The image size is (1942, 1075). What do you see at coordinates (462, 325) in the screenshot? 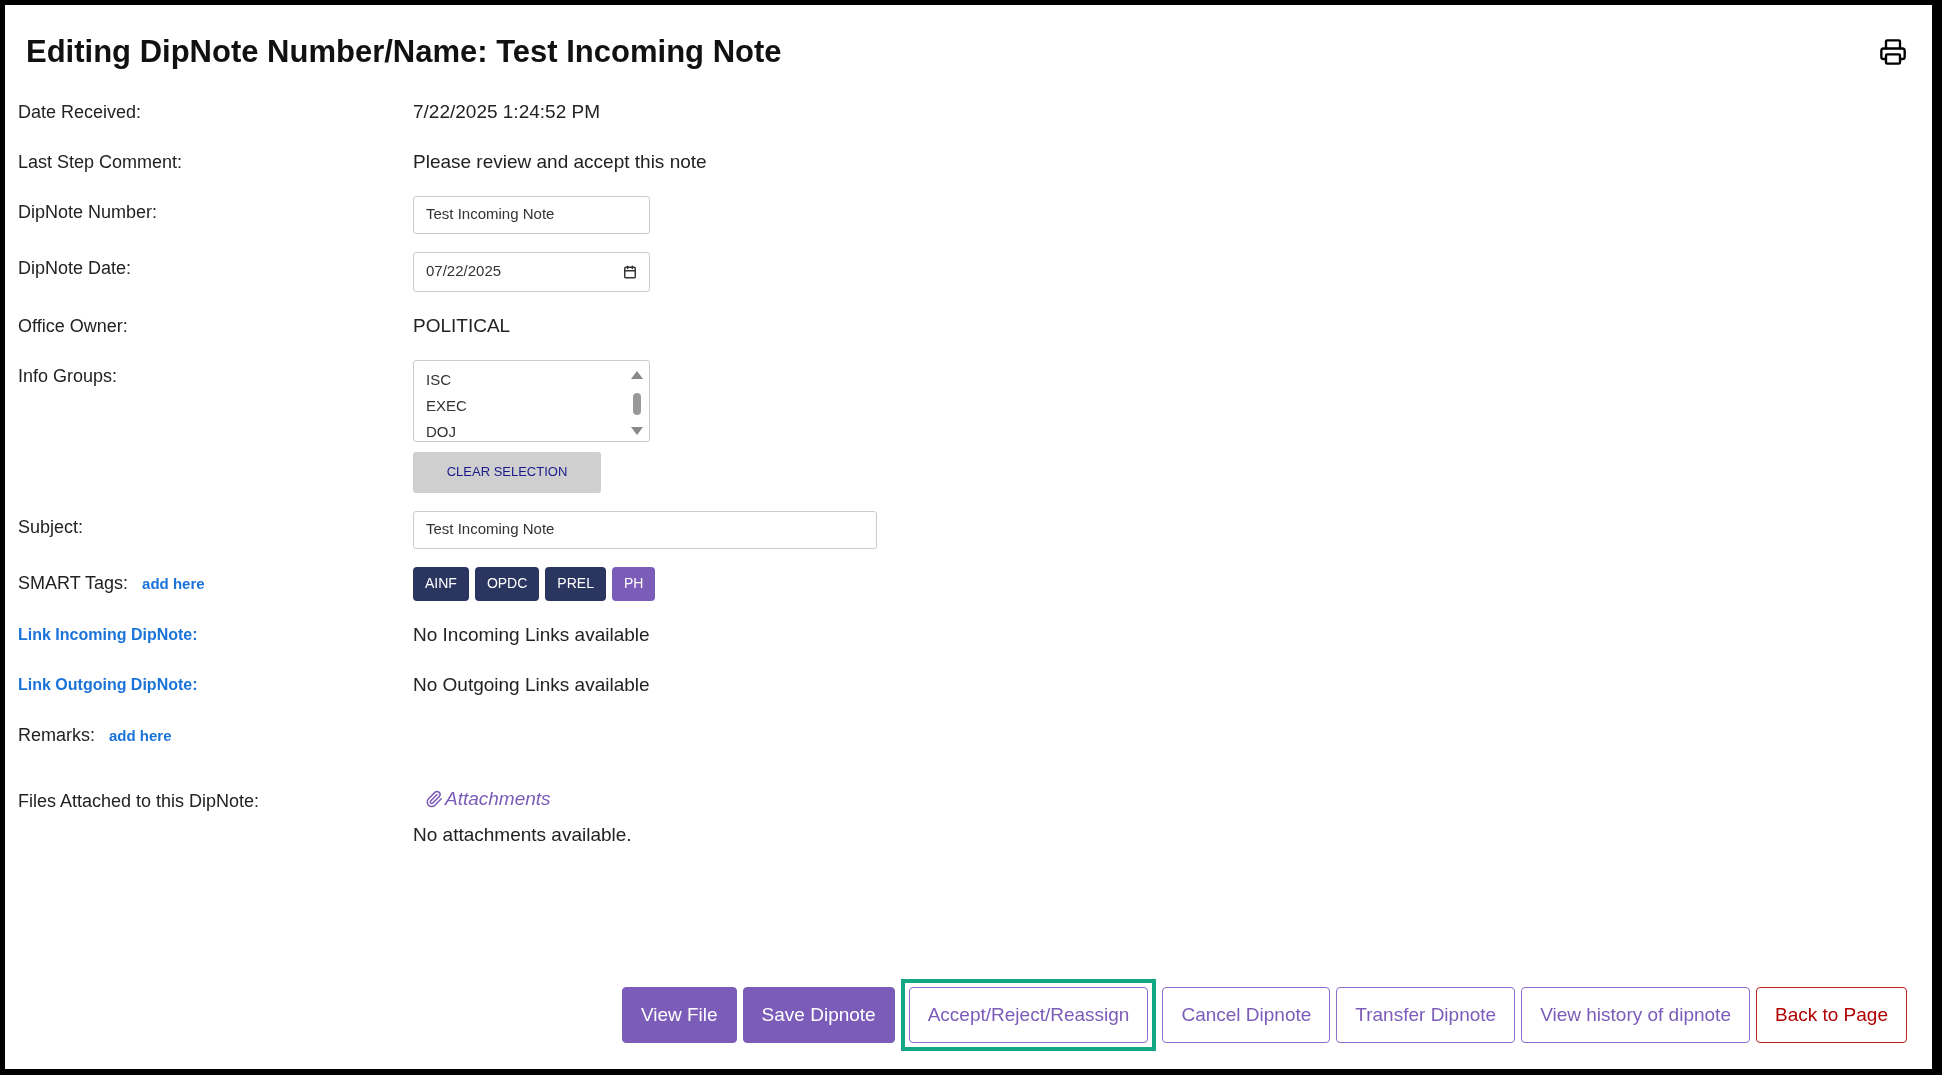
I see `field-value: POLITICAL` at bounding box center [462, 325].